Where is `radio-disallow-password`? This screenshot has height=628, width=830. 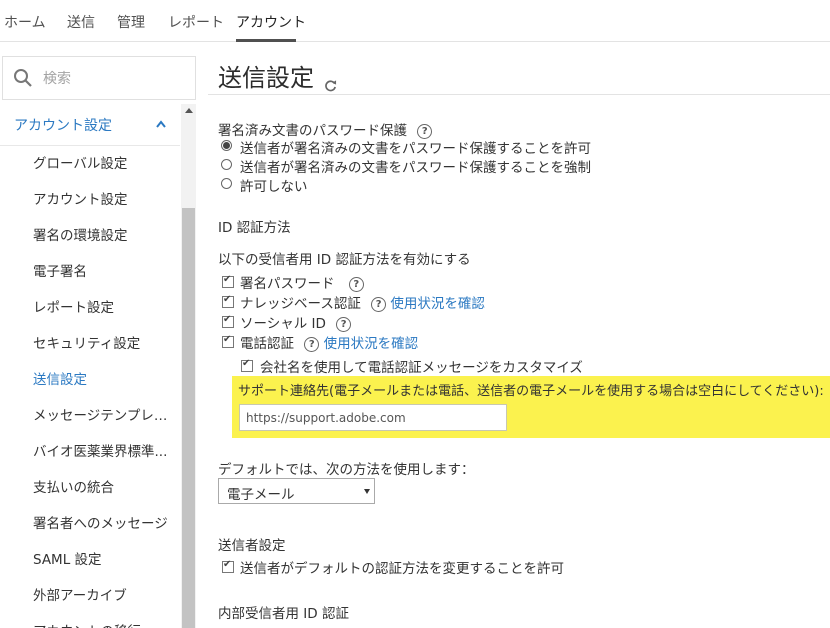
radio-disallow-password is located at coordinates (226, 183).